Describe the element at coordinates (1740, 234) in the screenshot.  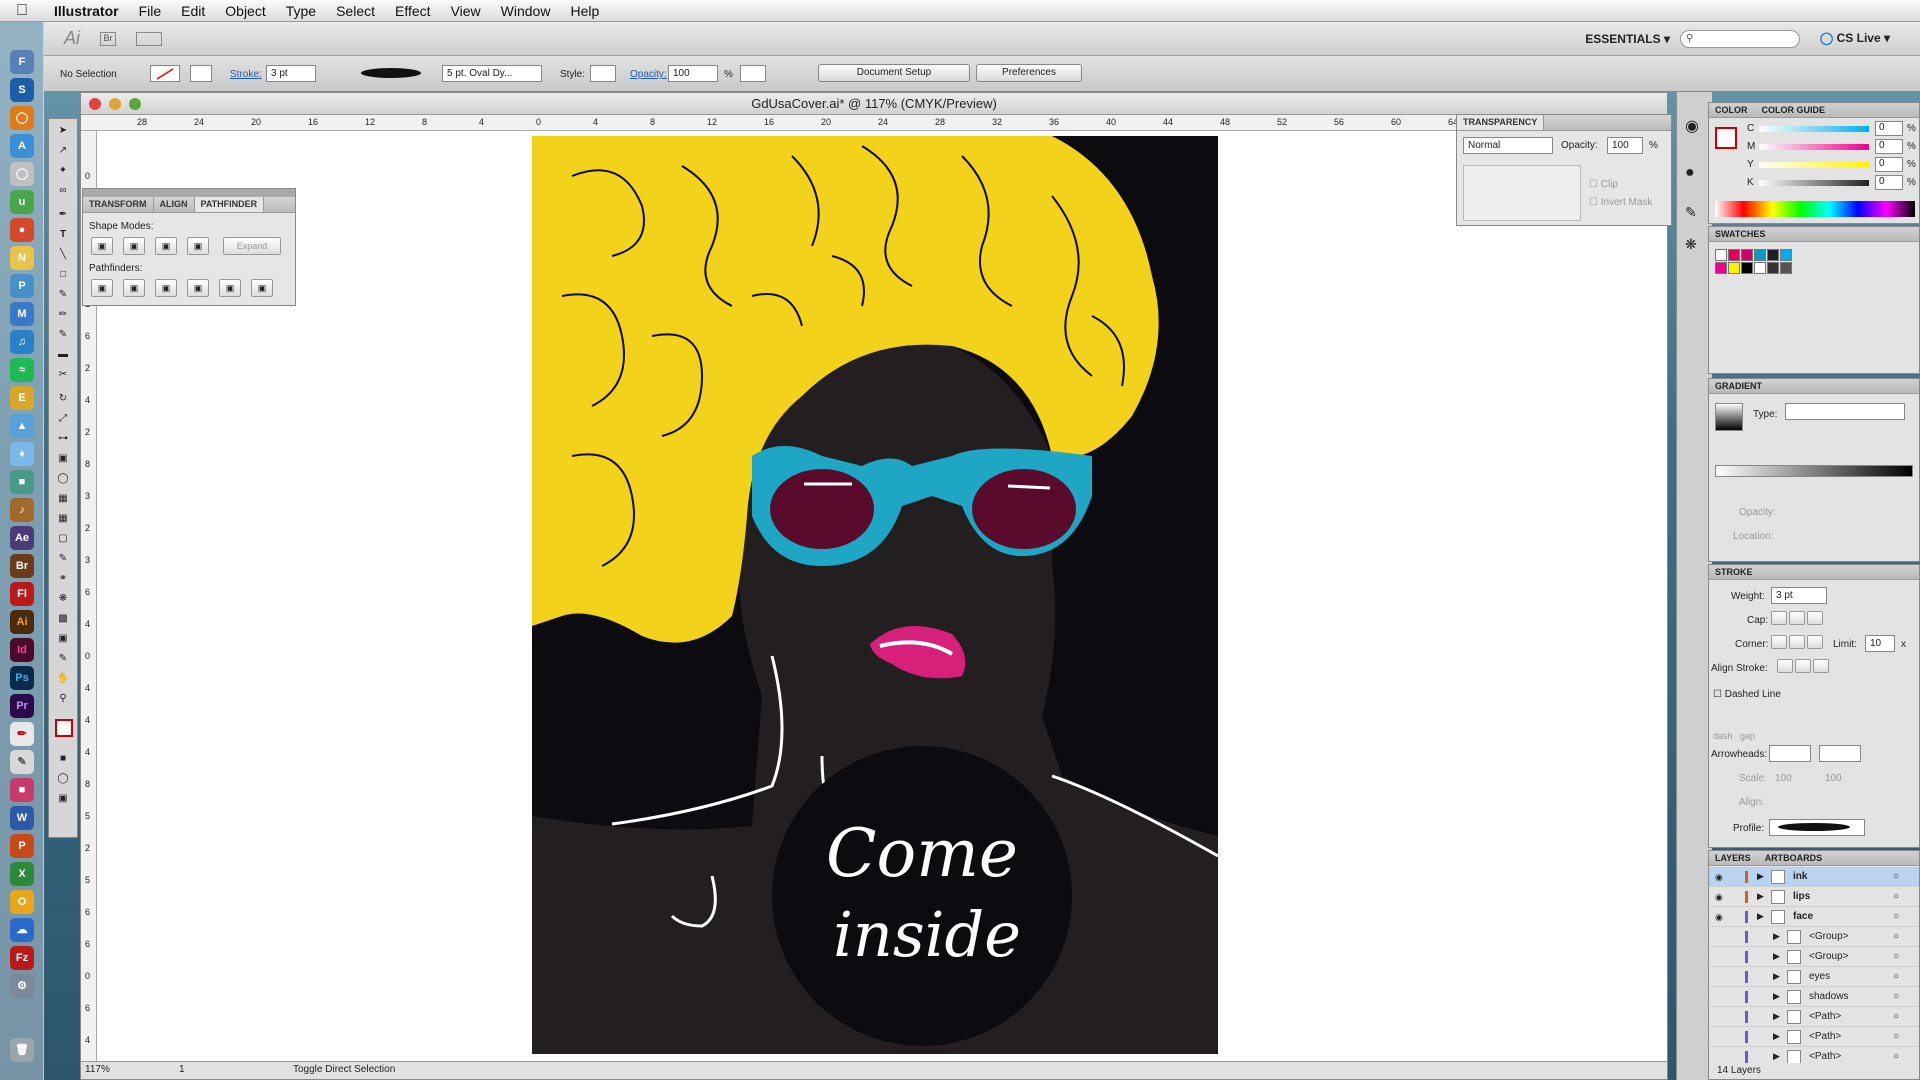
I see `tab-swatches: SWATCHES` at that location.